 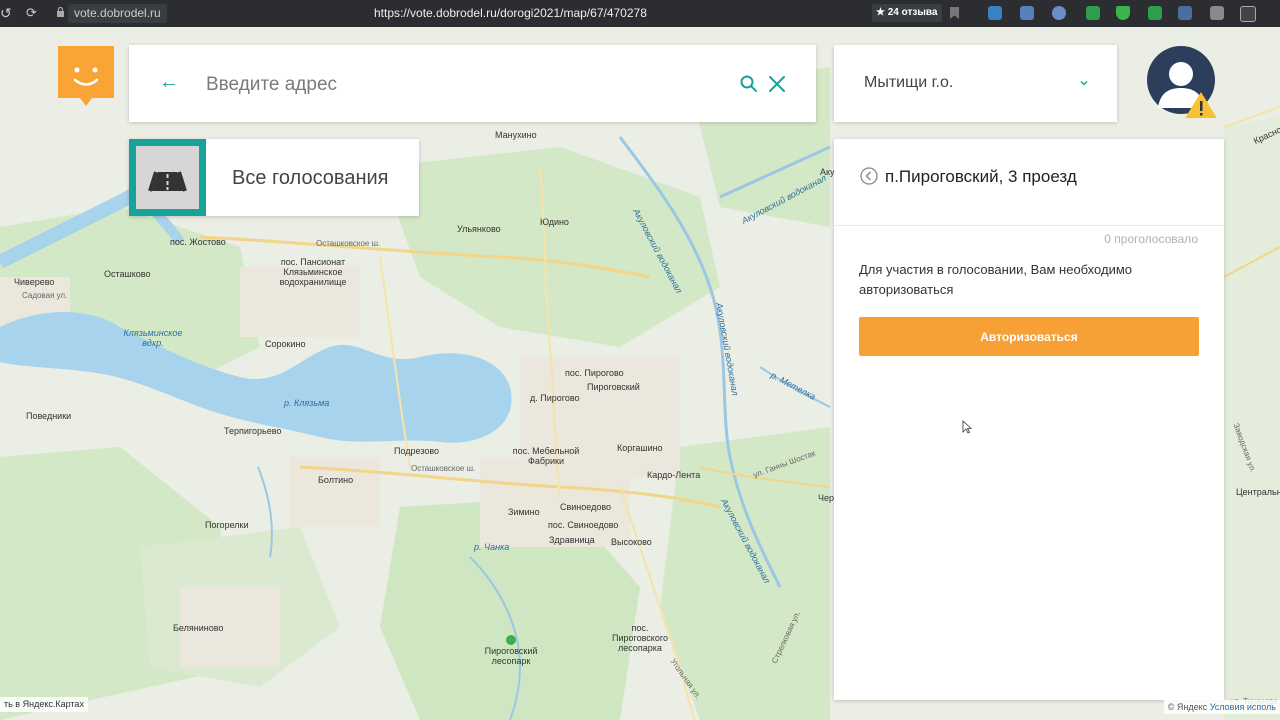 I want to click on shield-icon, so click(x=1123, y=13).